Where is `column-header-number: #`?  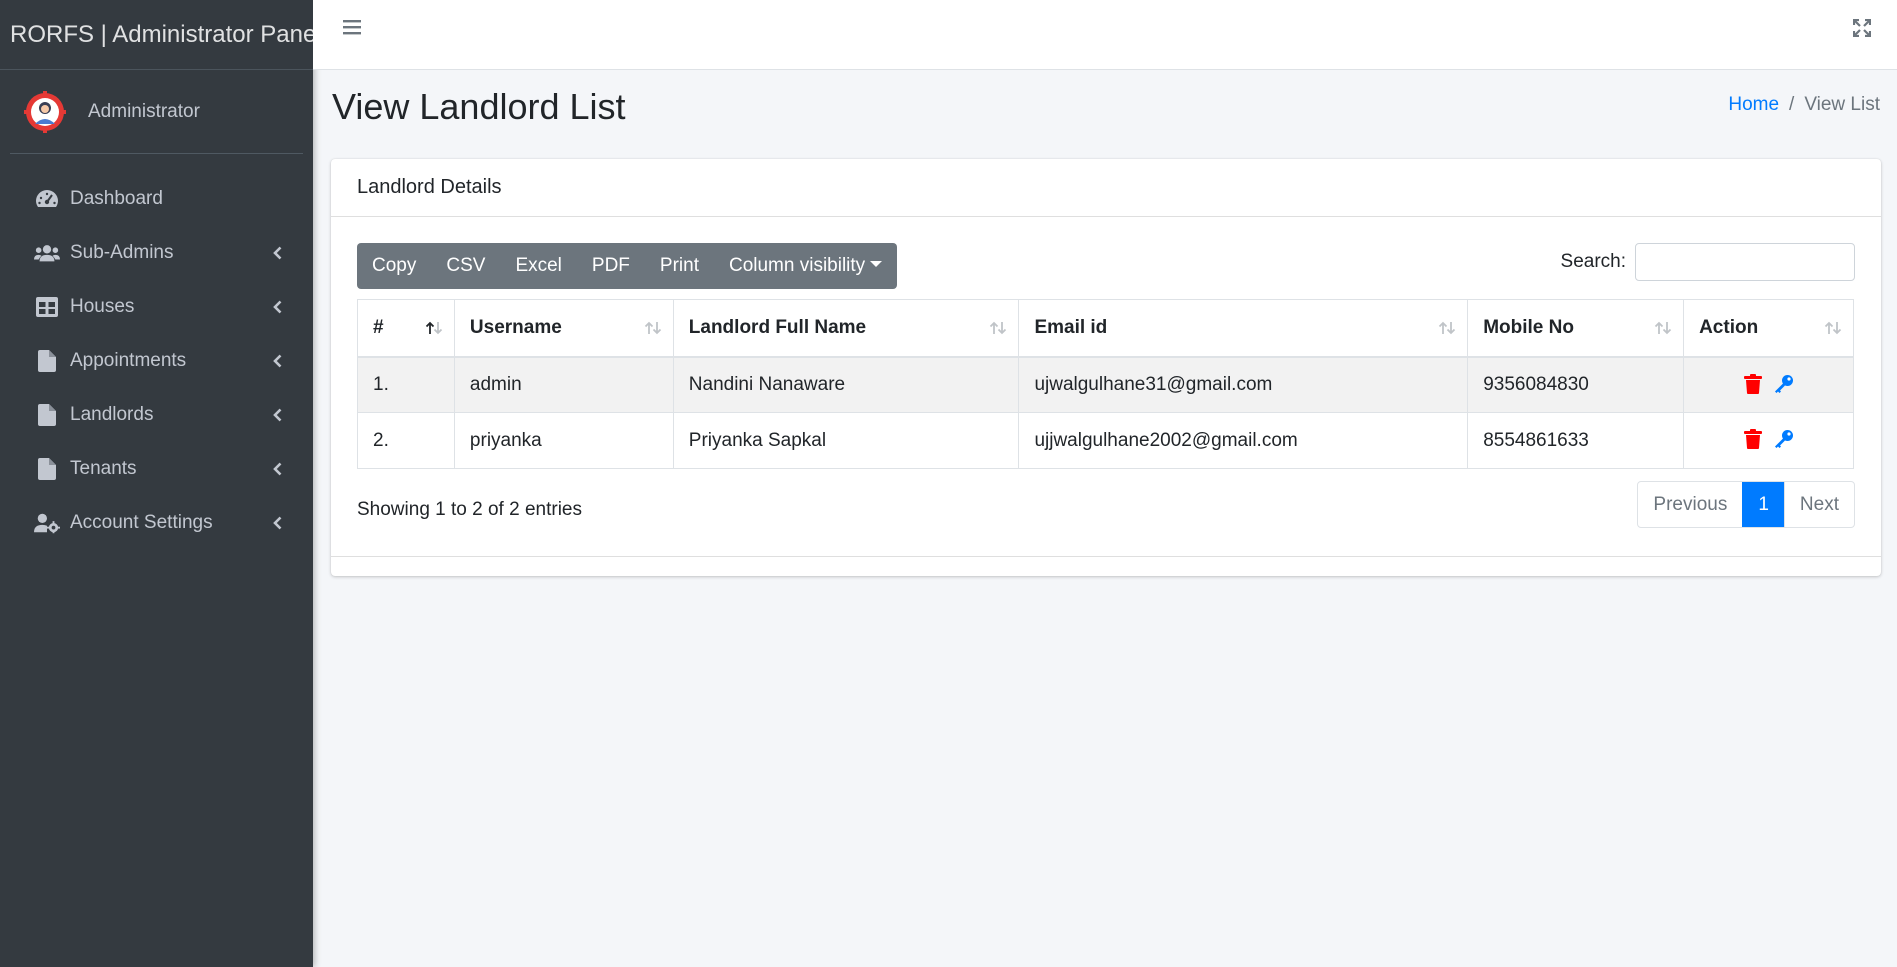
column-header-number: # is located at coordinates (406, 328).